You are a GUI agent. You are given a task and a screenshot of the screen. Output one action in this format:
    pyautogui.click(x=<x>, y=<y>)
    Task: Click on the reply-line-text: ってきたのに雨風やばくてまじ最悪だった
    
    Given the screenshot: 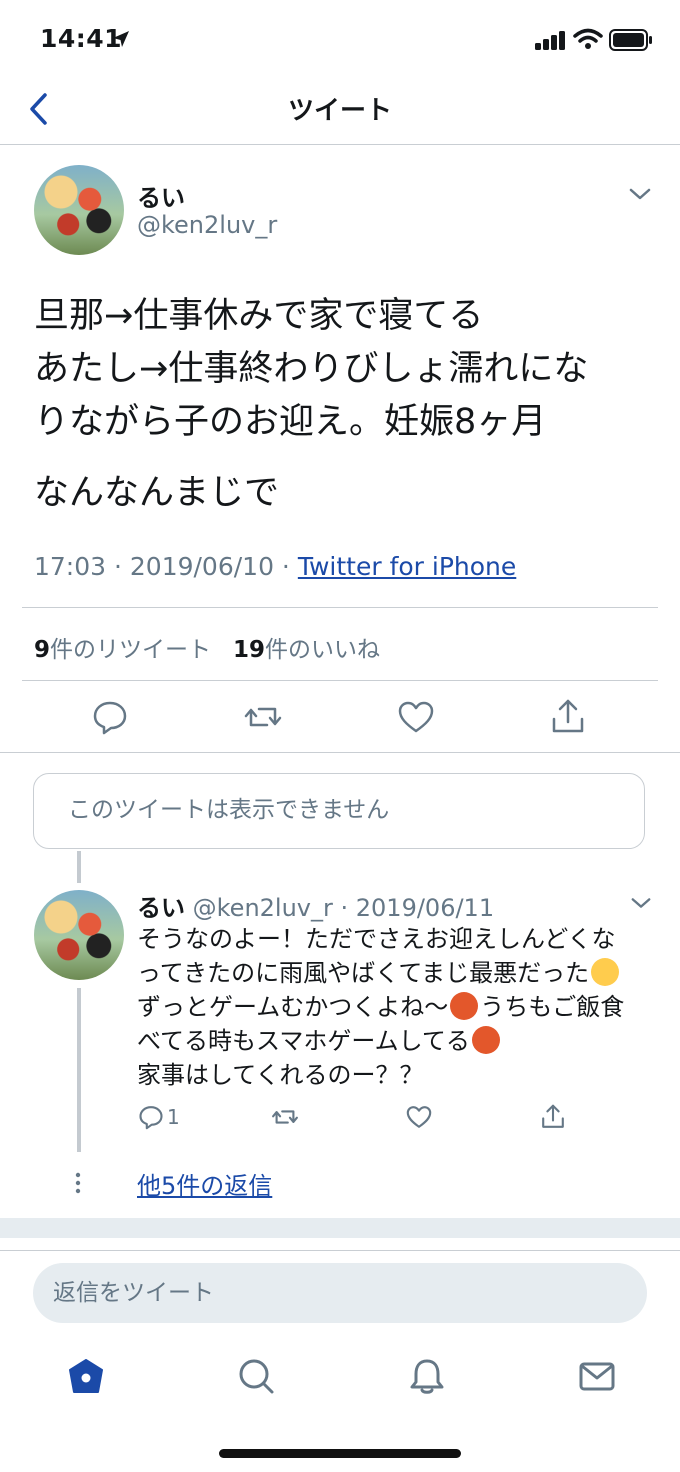 What is the action you would take?
    pyautogui.click(x=363, y=973)
    